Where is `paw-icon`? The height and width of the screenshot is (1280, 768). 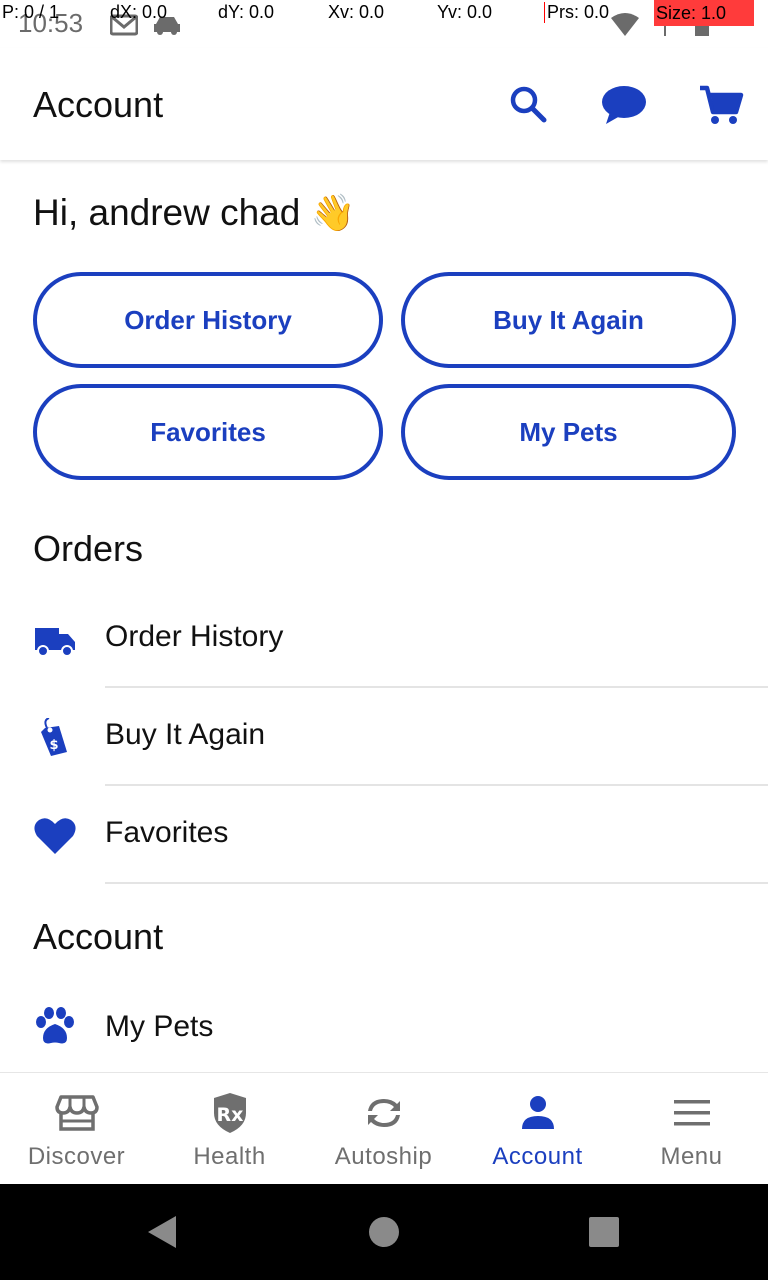 paw-icon is located at coordinates (55, 1025).